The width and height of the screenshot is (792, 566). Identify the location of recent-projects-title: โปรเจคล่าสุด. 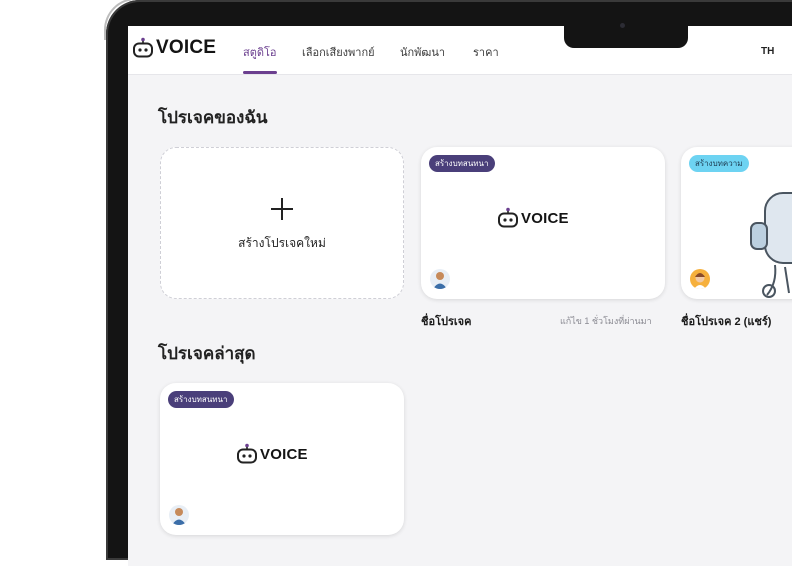
(207, 353).